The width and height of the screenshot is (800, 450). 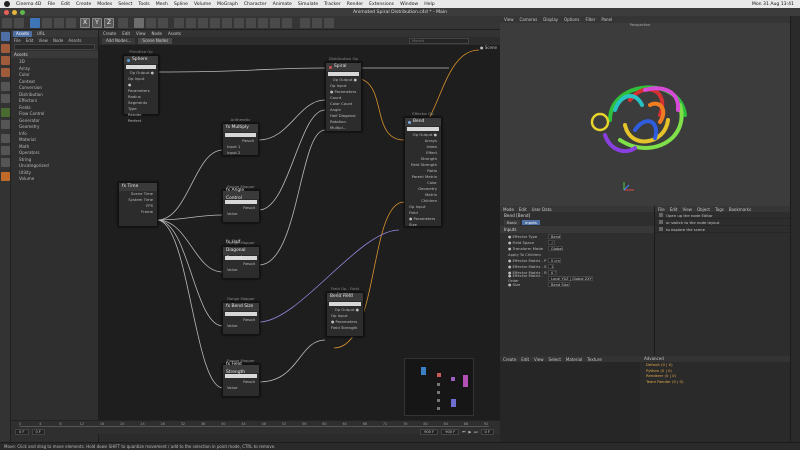 I want to click on time-node: fx Time Scene Time System Time FPS Frame, so click(x=138, y=204).